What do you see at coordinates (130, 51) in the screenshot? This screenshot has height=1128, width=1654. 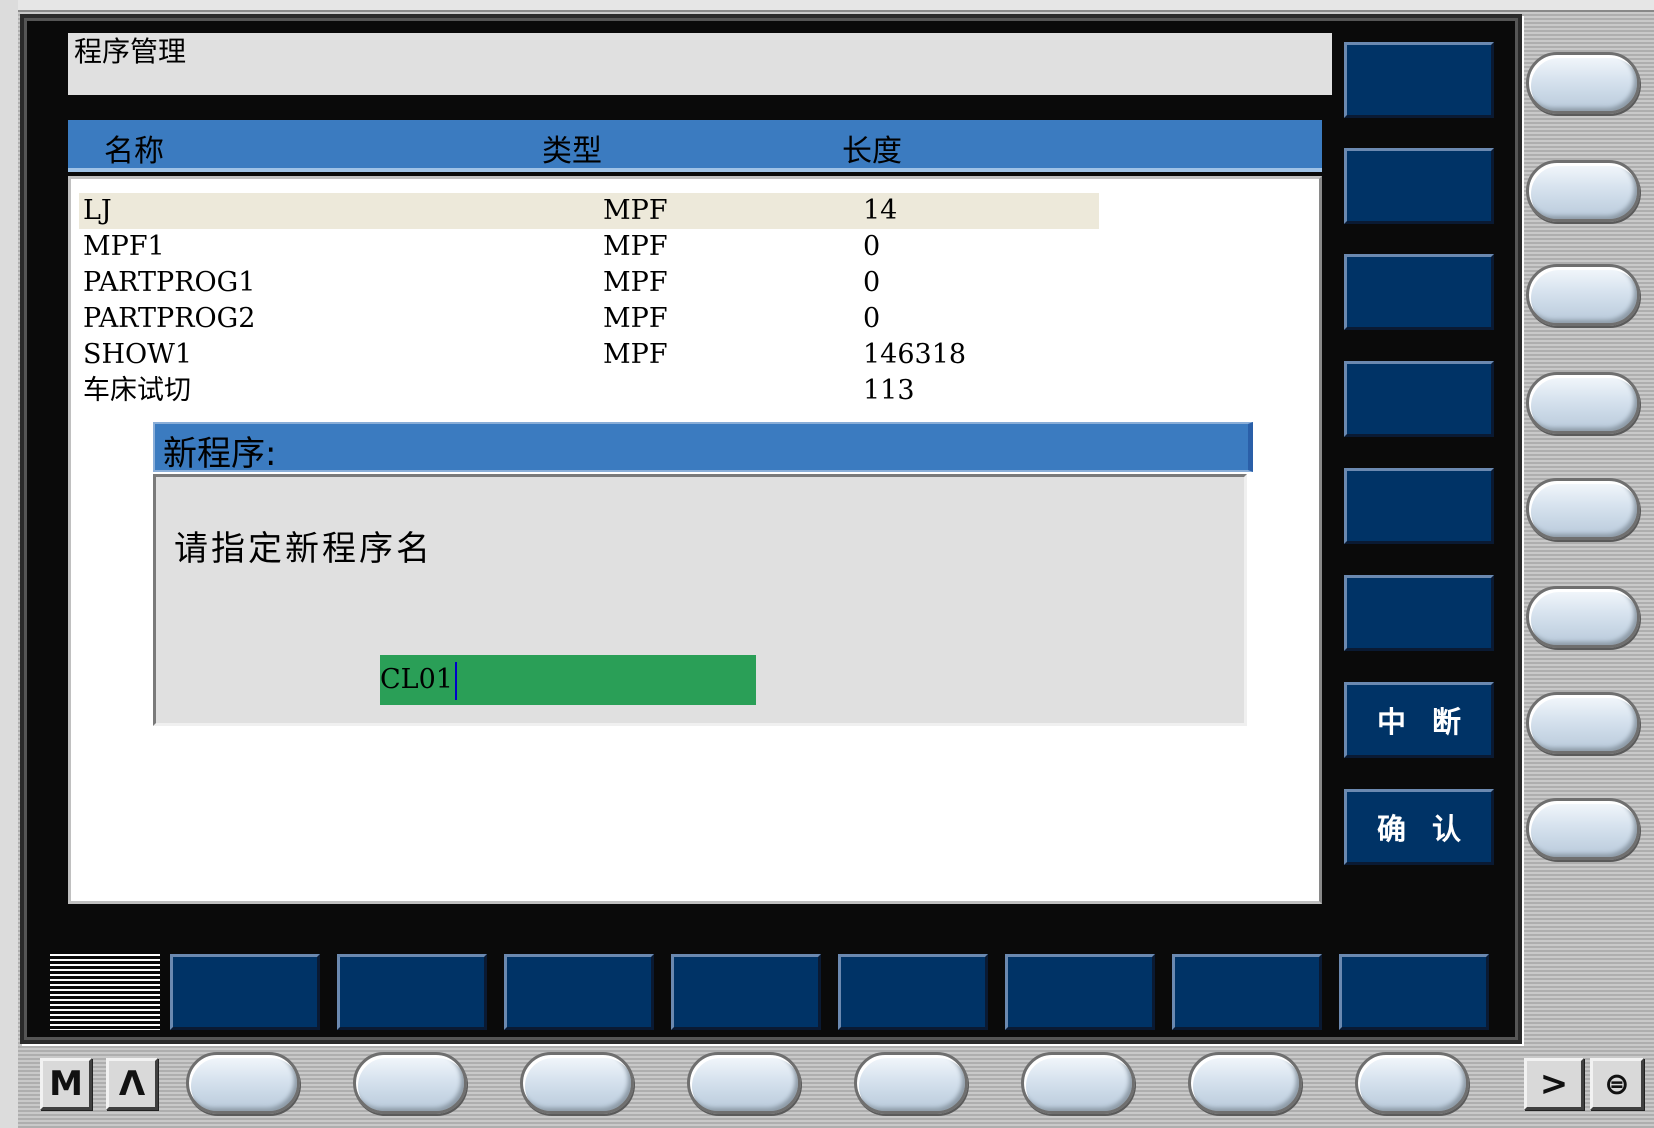 I see `page-title: 程序管理` at bounding box center [130, 51].